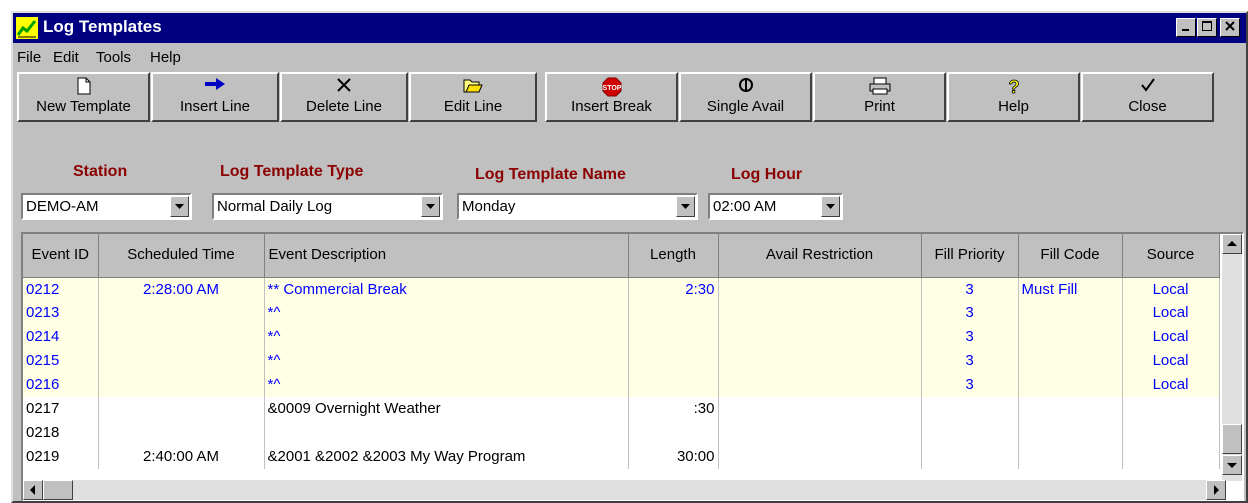 This screenshot has height=503, width=1248. I want to click on edit-line-button: Edit Line, so click(473, 97).